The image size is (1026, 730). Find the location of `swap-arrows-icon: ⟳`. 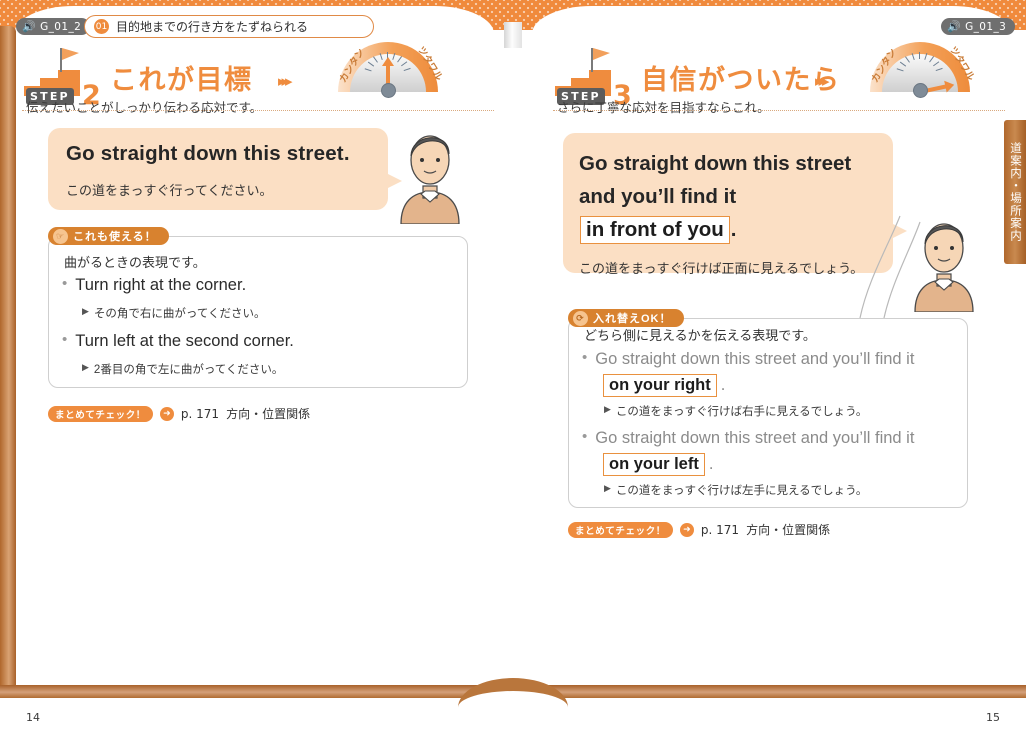

swap-arrows-icon: ⟳ is located at coordinates (580, 318).